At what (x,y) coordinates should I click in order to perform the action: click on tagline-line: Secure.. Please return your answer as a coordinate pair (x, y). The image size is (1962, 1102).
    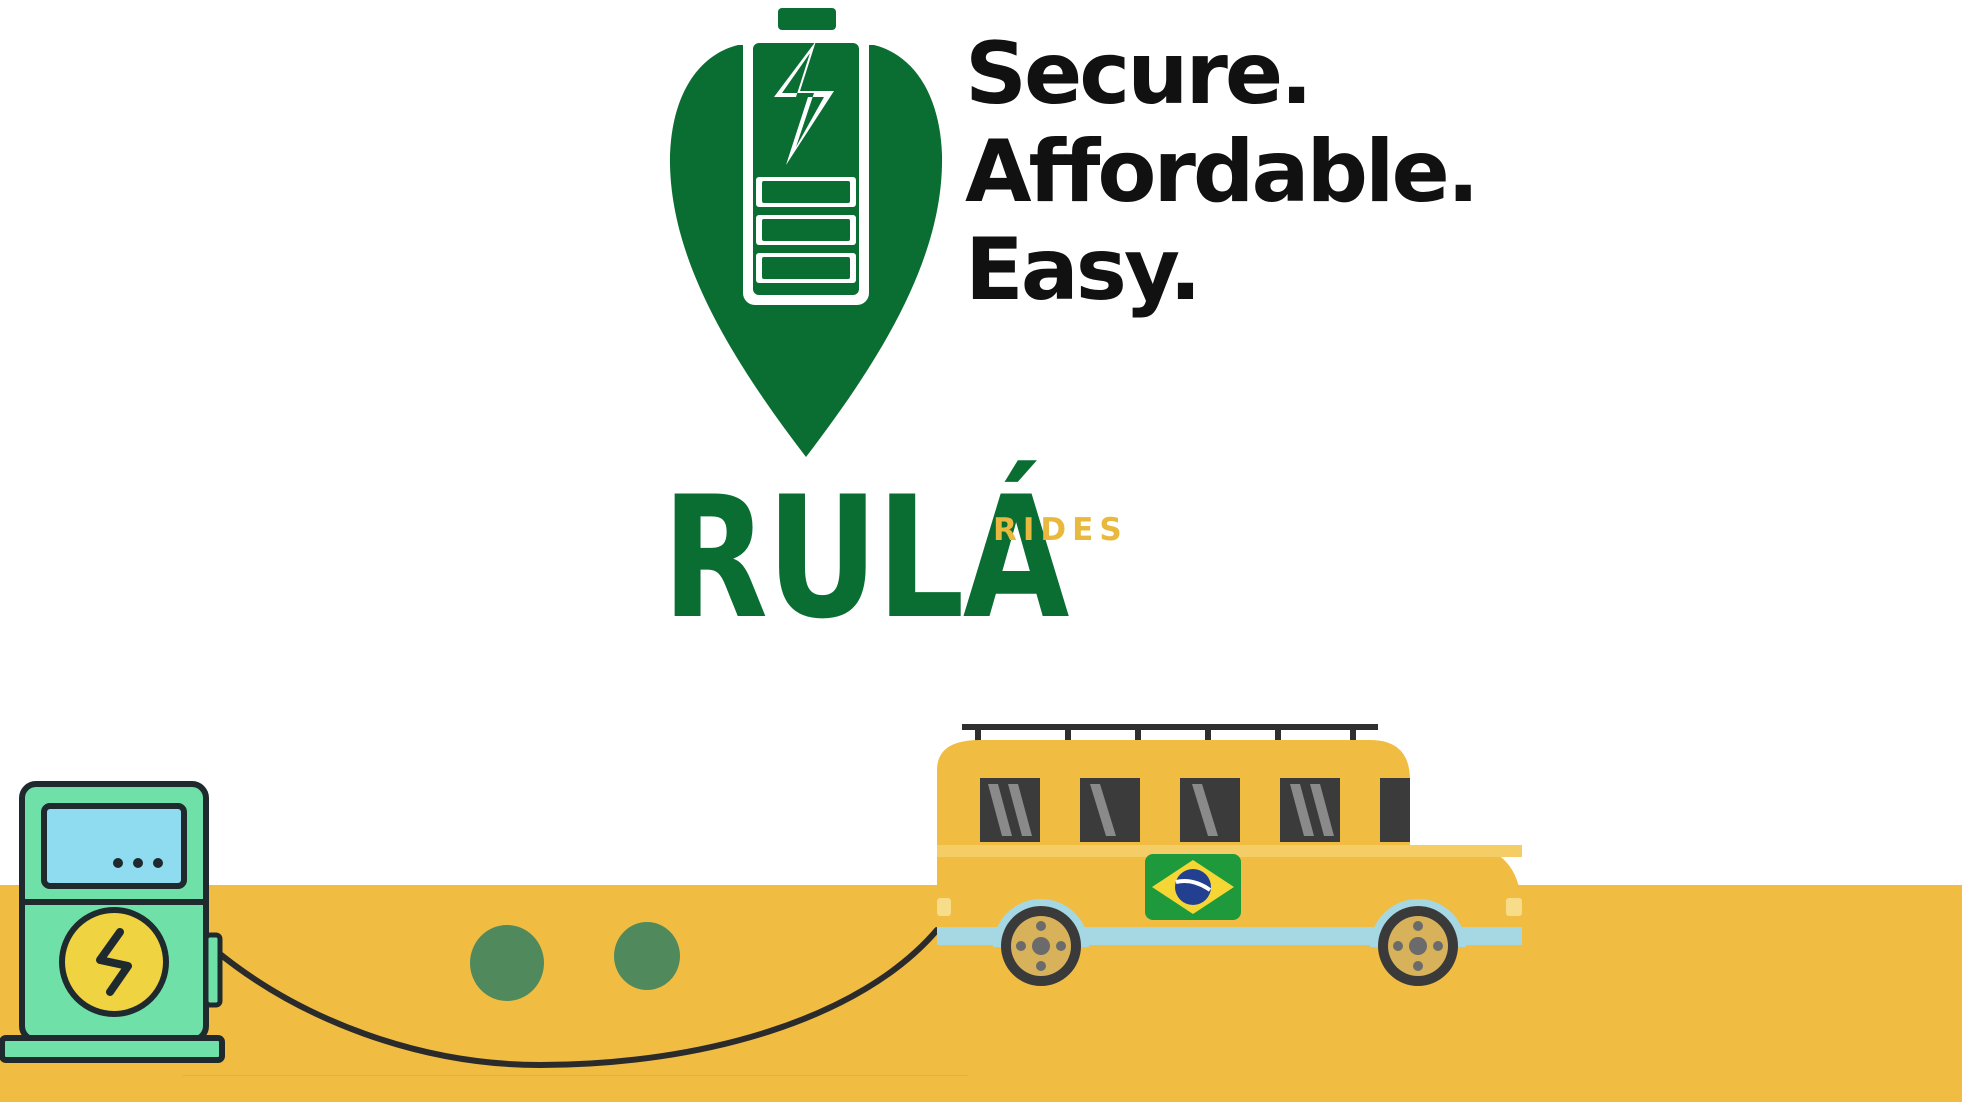
    Looking at the image, I should click on (1139, 74).